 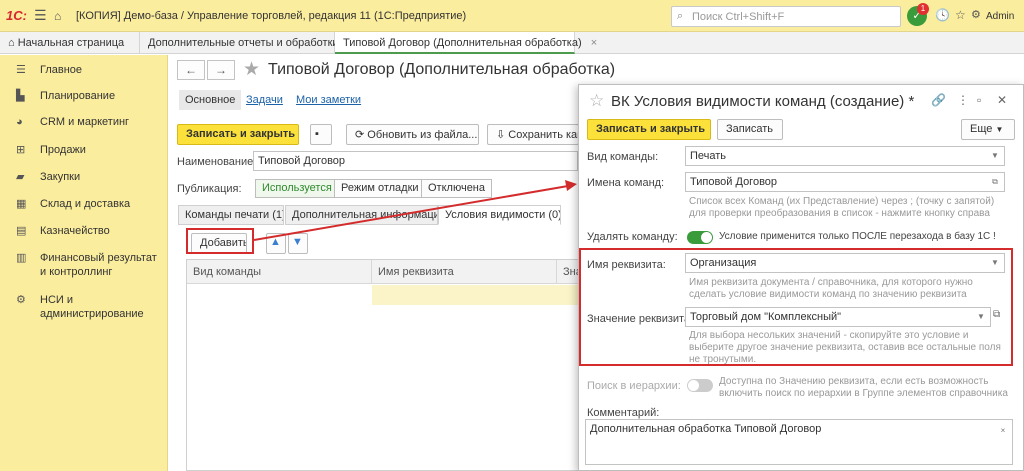 What do you see at coordinates (478, 295) in the screenshot?
I see `table-row` at bounding box center [478, 295].